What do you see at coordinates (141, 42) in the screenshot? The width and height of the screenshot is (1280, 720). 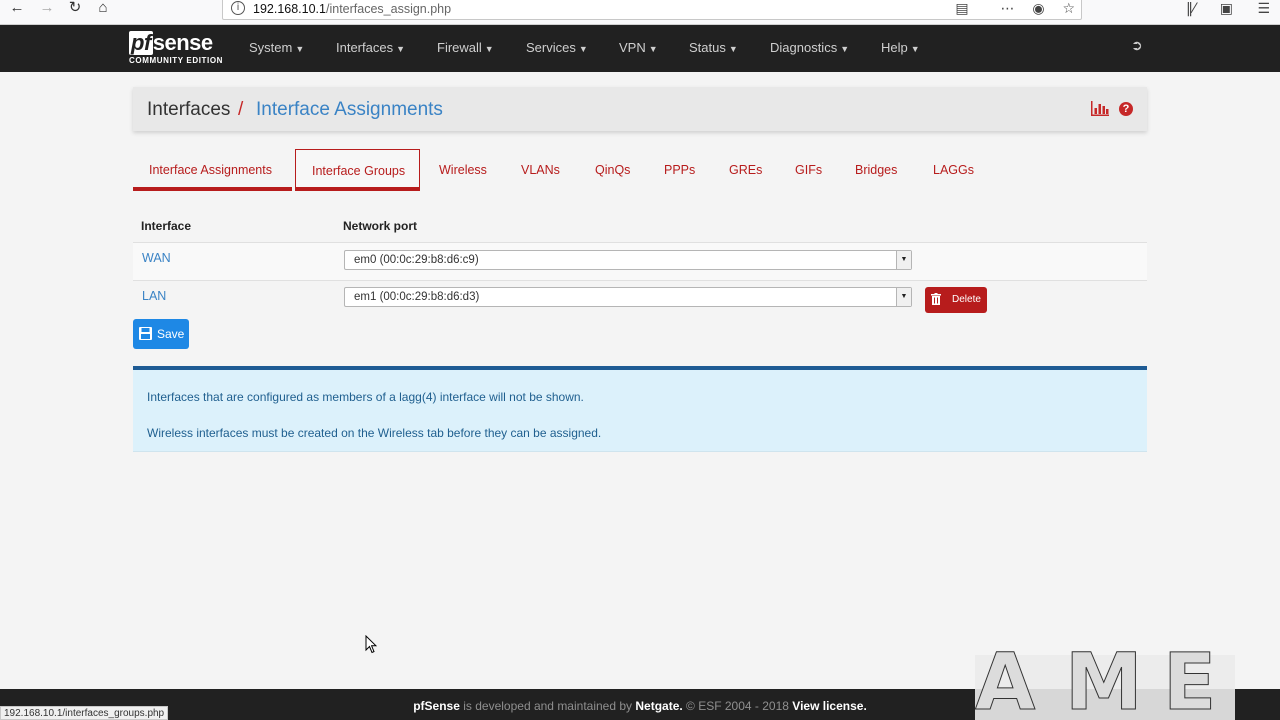 I see `logo-pf: pf` at bounding box center [141, 42].